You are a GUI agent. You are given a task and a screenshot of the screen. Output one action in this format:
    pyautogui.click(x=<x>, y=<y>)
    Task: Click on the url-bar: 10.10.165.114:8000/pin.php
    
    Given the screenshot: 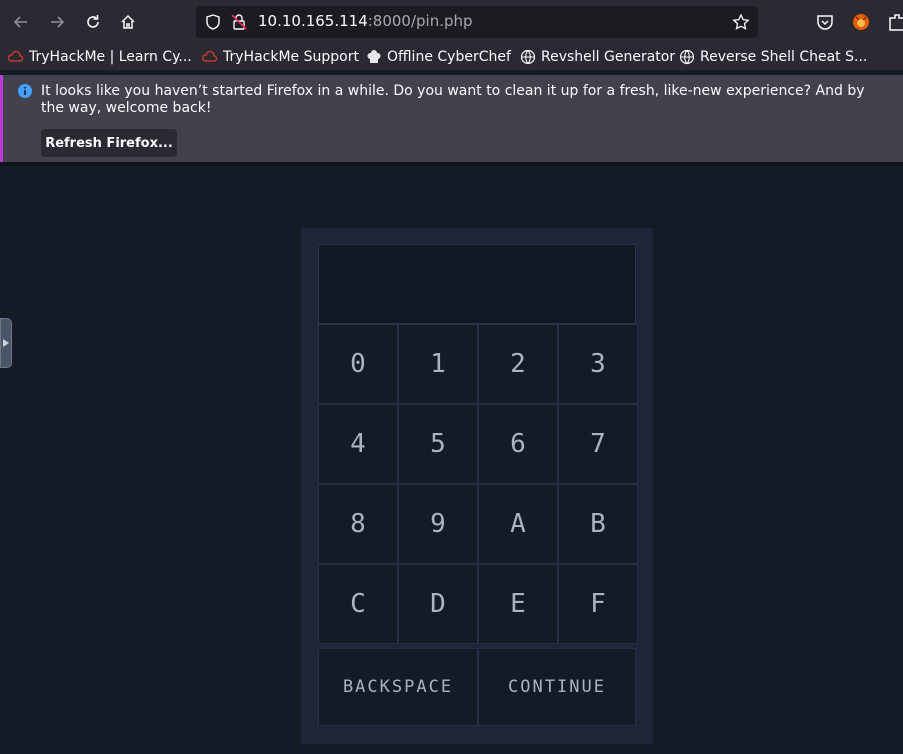 What is the action you would take?
    pyautogui.click(x=477, y=22)
    